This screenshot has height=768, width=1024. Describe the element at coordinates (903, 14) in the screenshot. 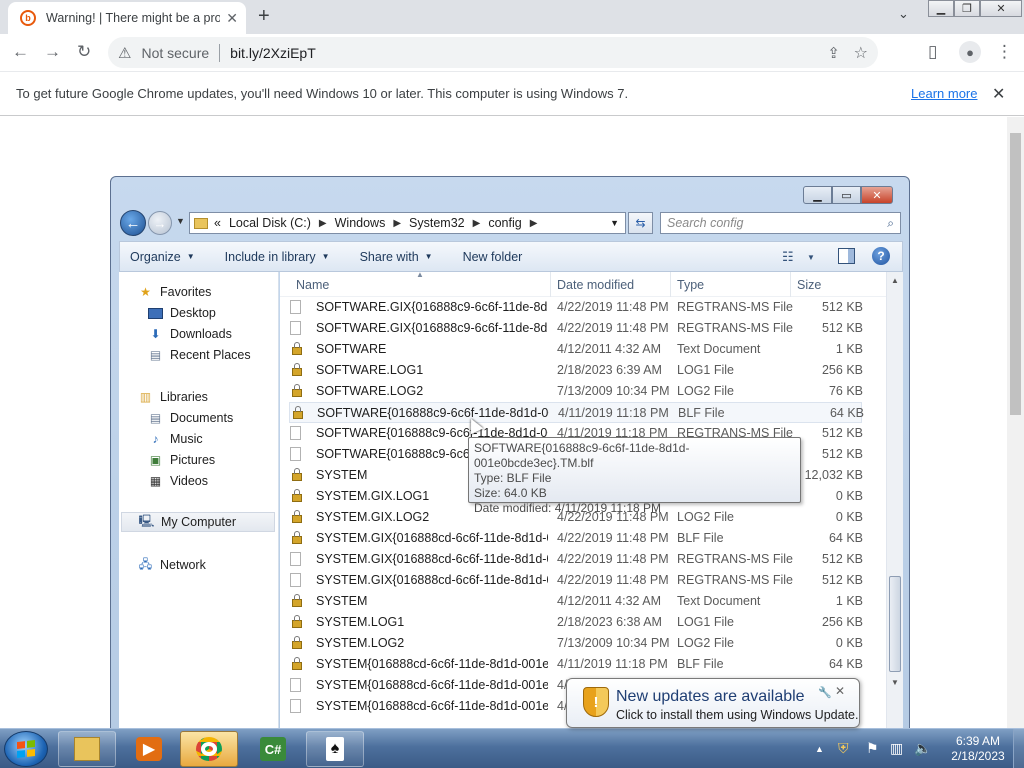

I see `tab-search-icon: ⌄` at that location.